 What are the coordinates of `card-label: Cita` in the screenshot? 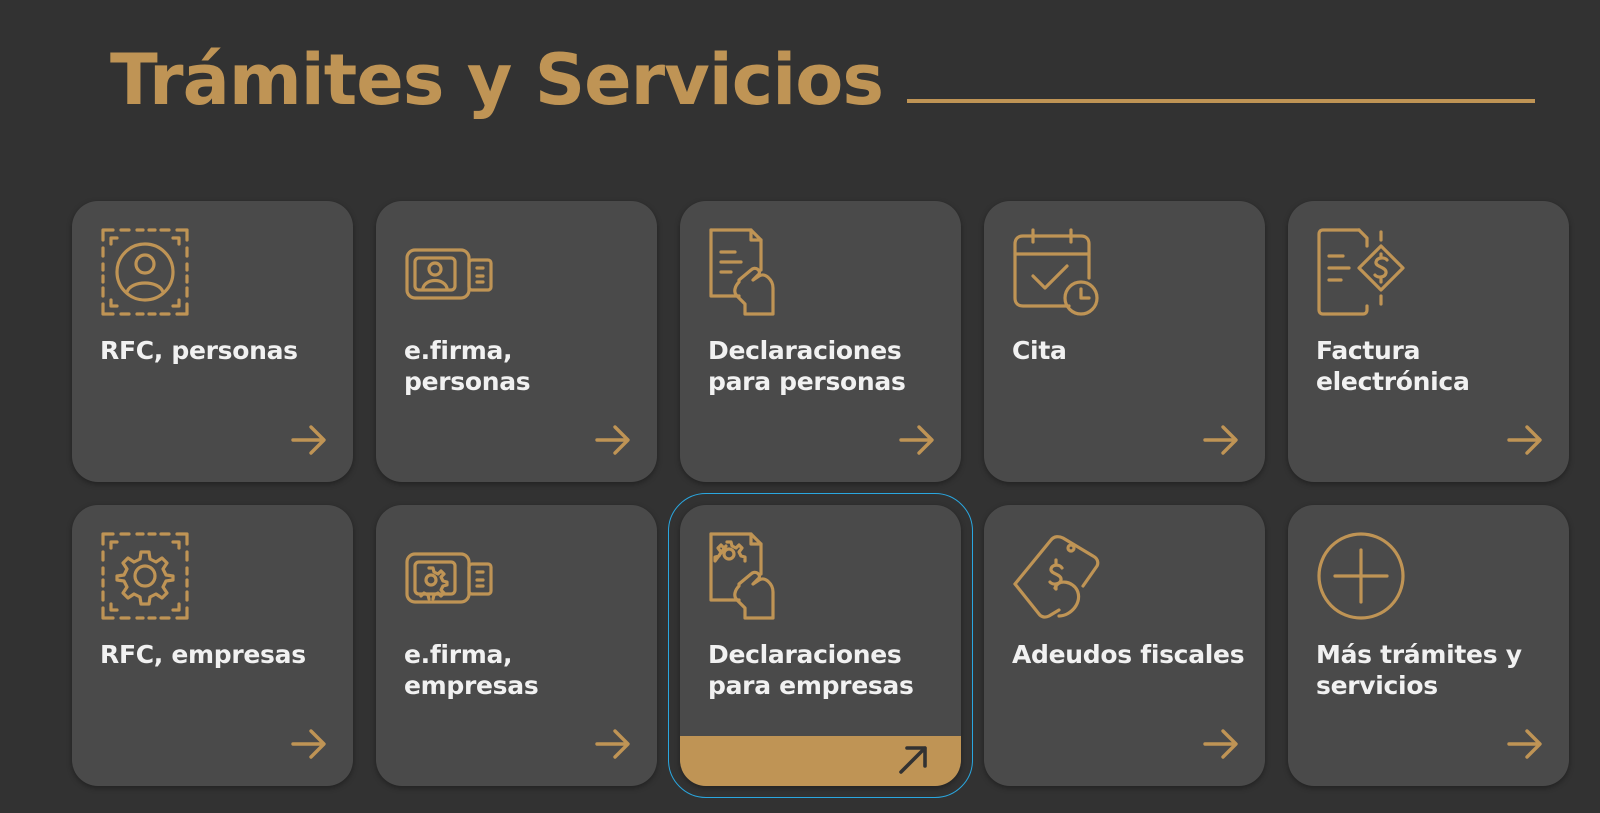 It's located at (1039, 350).